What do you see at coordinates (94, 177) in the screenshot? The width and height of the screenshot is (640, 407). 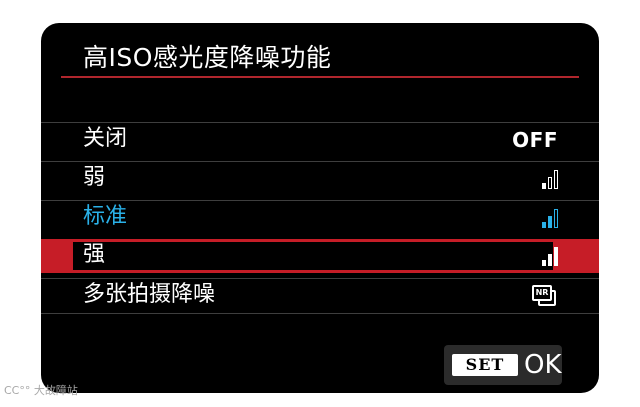 I see `option-low-label: 弱` at bounding box center [94, 177].